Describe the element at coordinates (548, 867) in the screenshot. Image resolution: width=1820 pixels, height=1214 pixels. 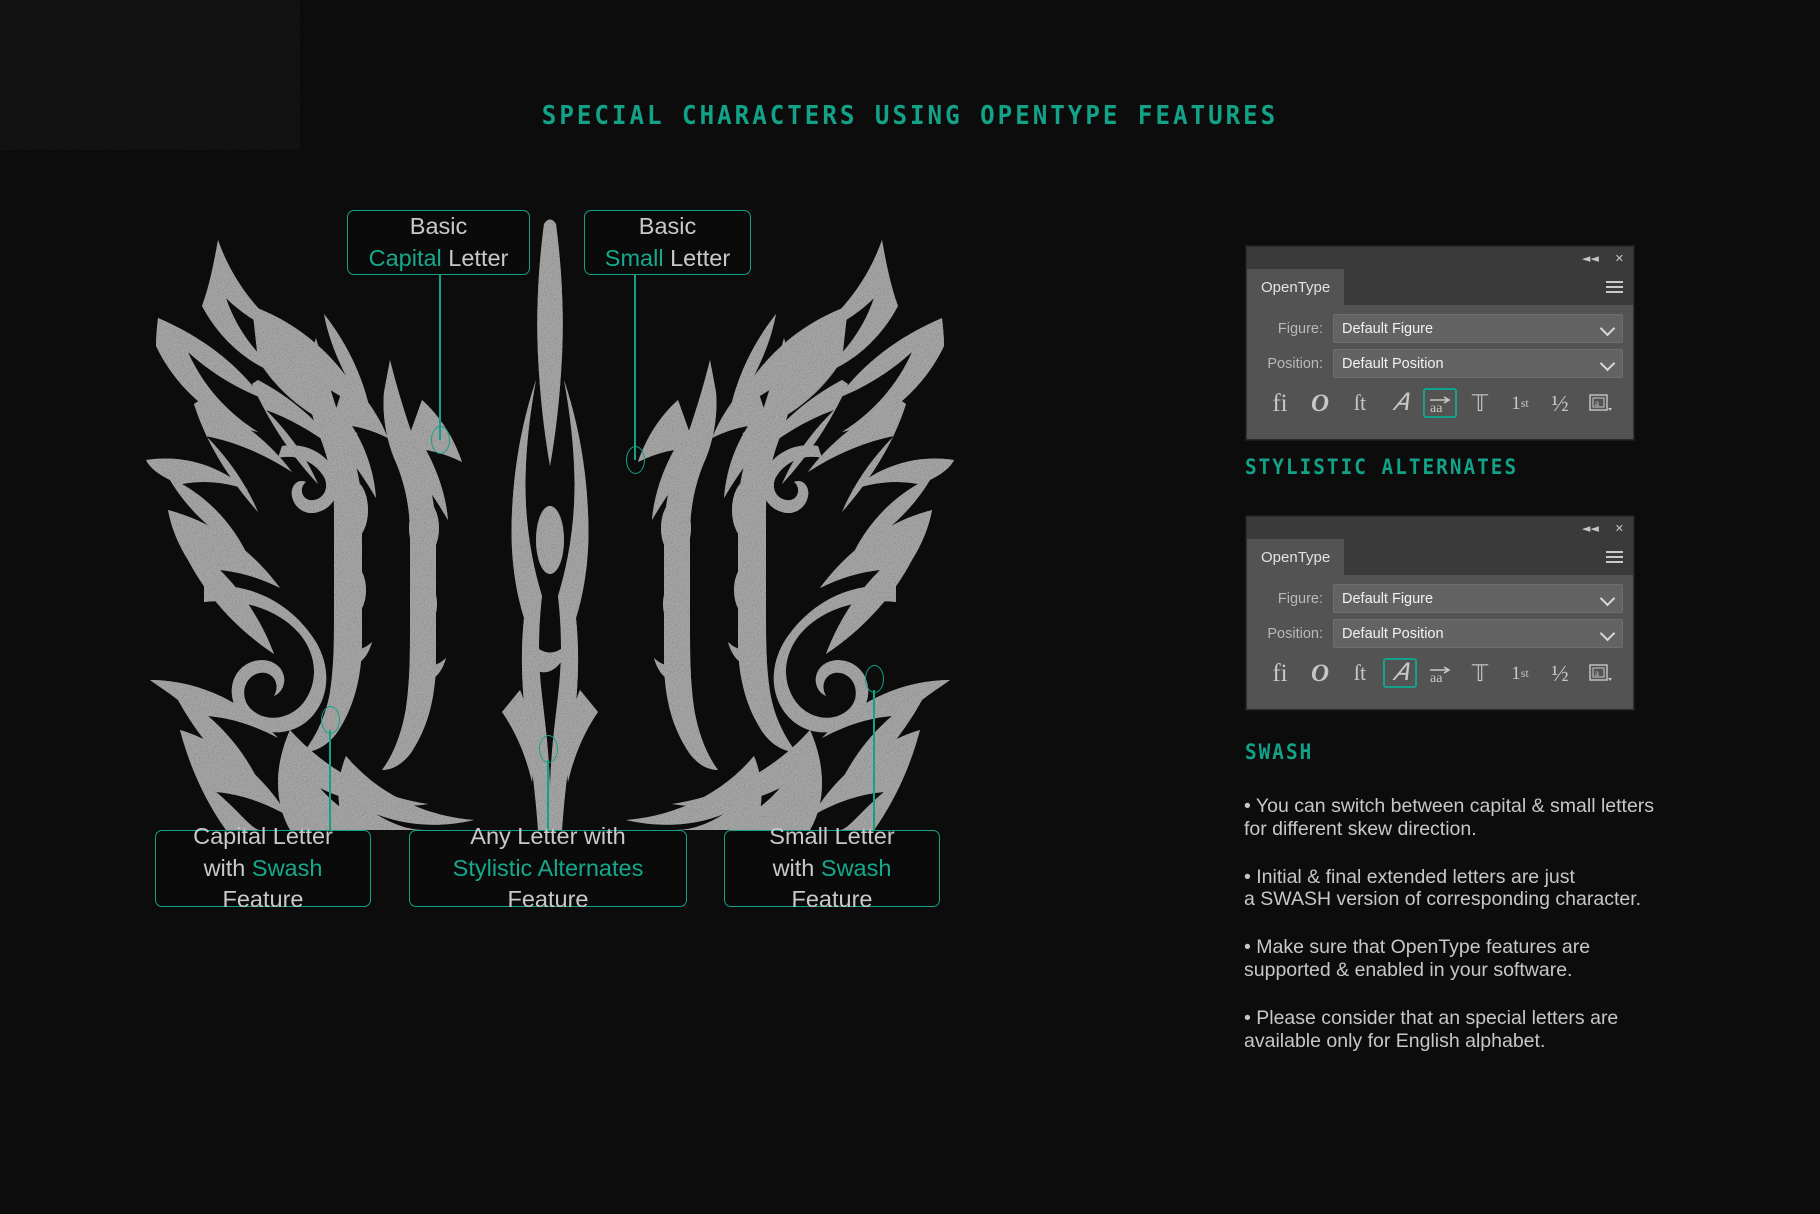
I see `callout-highlight: Stylistic Alternates` at that location.